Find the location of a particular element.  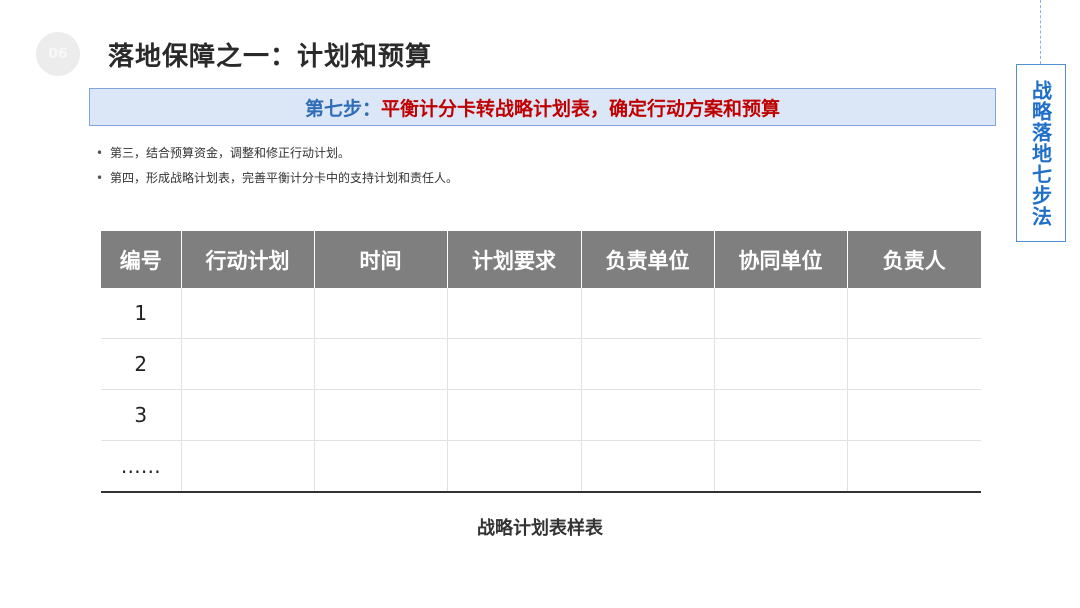

table-row: 1 is located at coordinates (541, 313).